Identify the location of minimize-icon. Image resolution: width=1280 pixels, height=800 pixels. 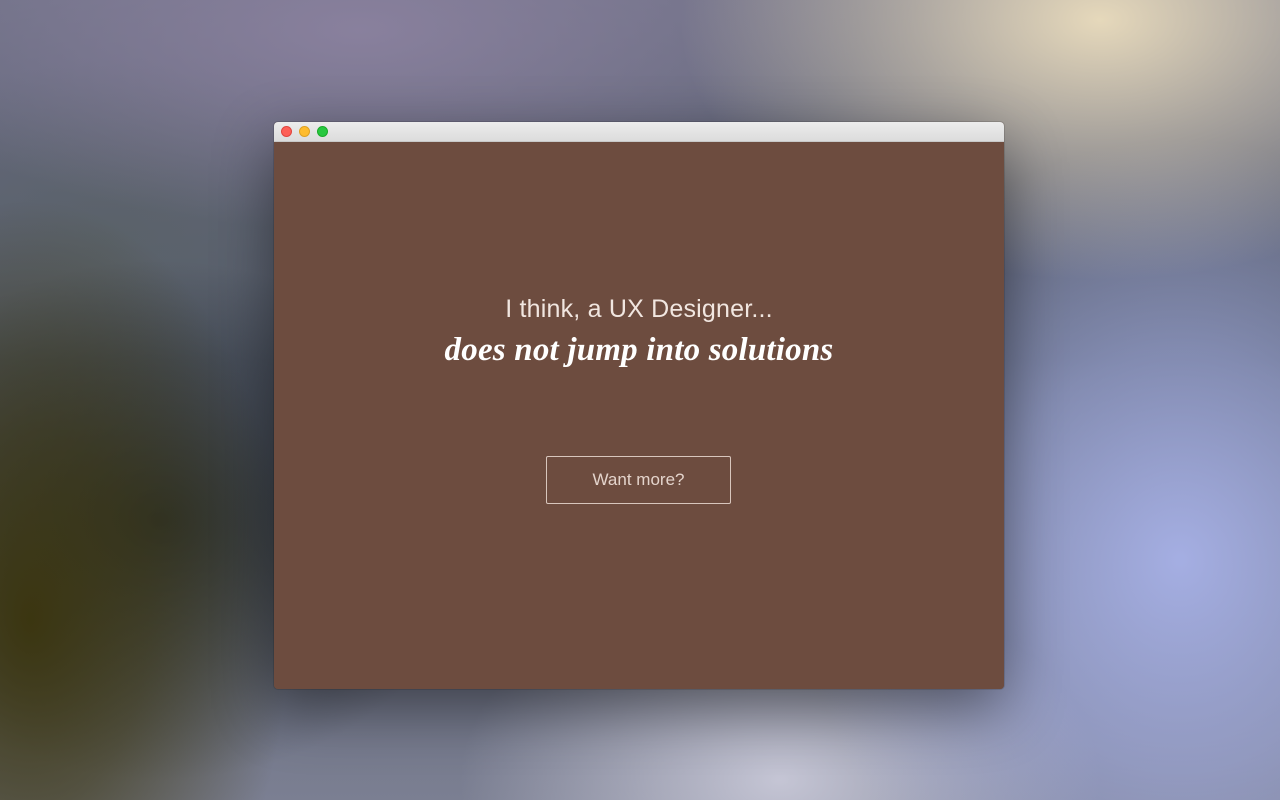
(304, 131).